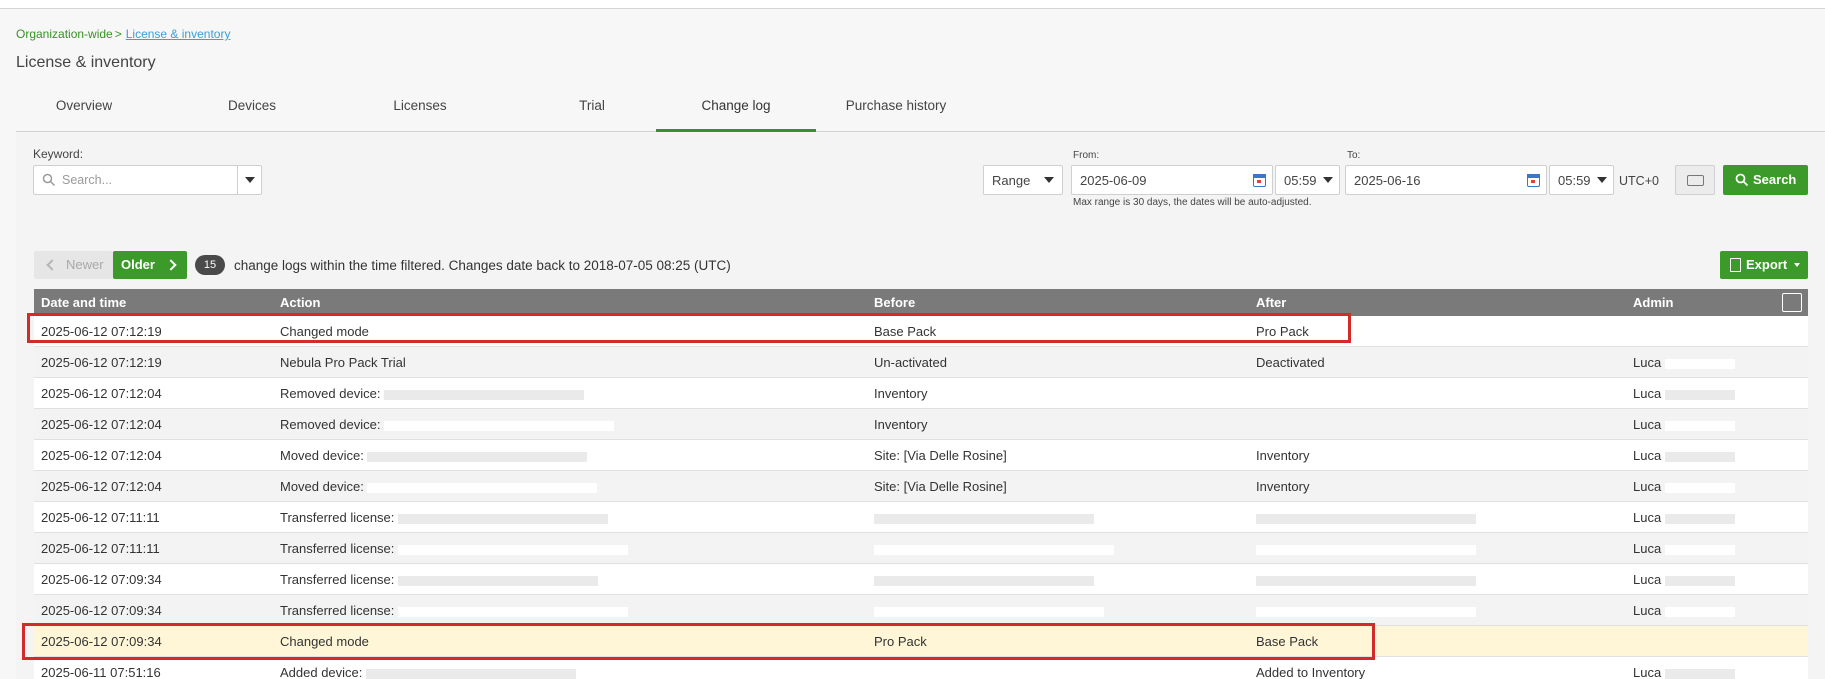  Describe the element at coordinates (900, 641) in the screenshot. I see `cell-before: Pro Pack` at that location.